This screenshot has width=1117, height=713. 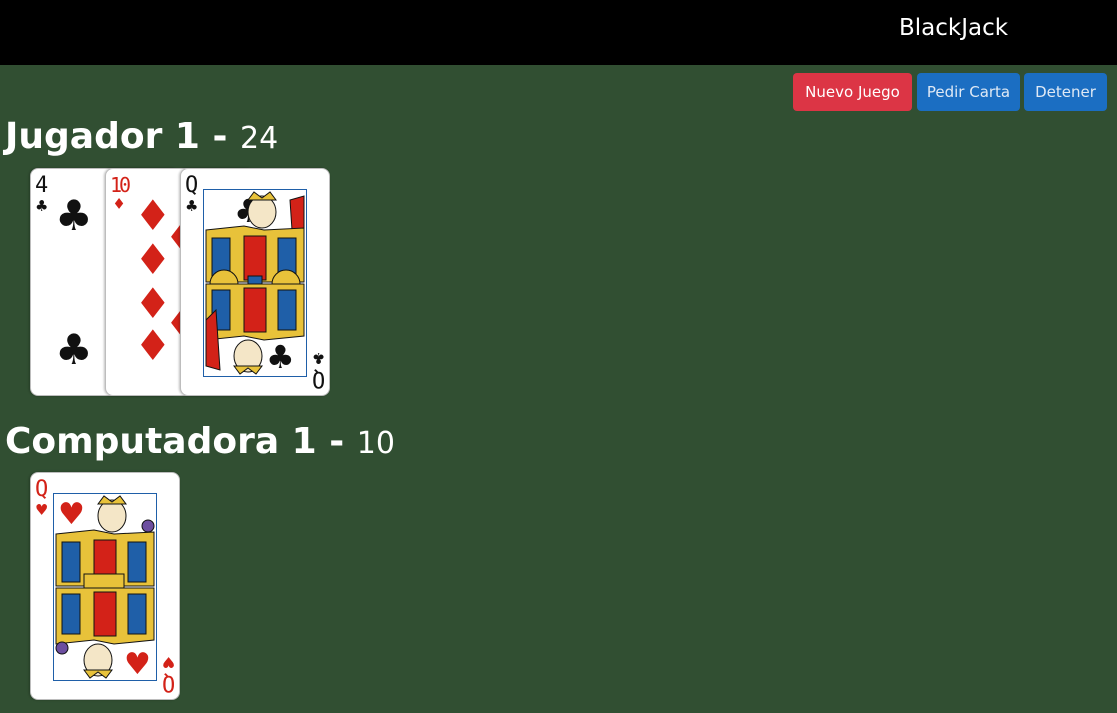 I want to click on queen-face-art: ♣ ♣, so click(x=255, y=283).